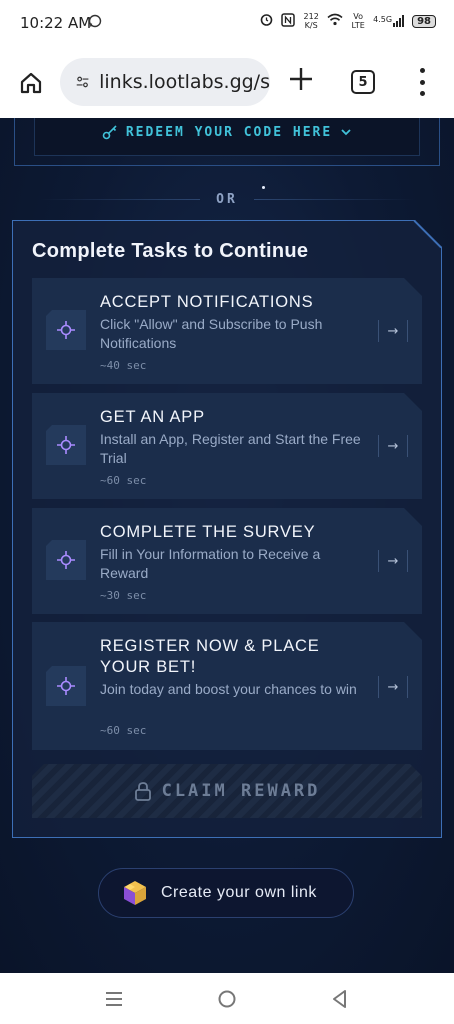 This screenshot has height=1024, width=454. I want to click on system-navigation-bar, so click(227, 998).